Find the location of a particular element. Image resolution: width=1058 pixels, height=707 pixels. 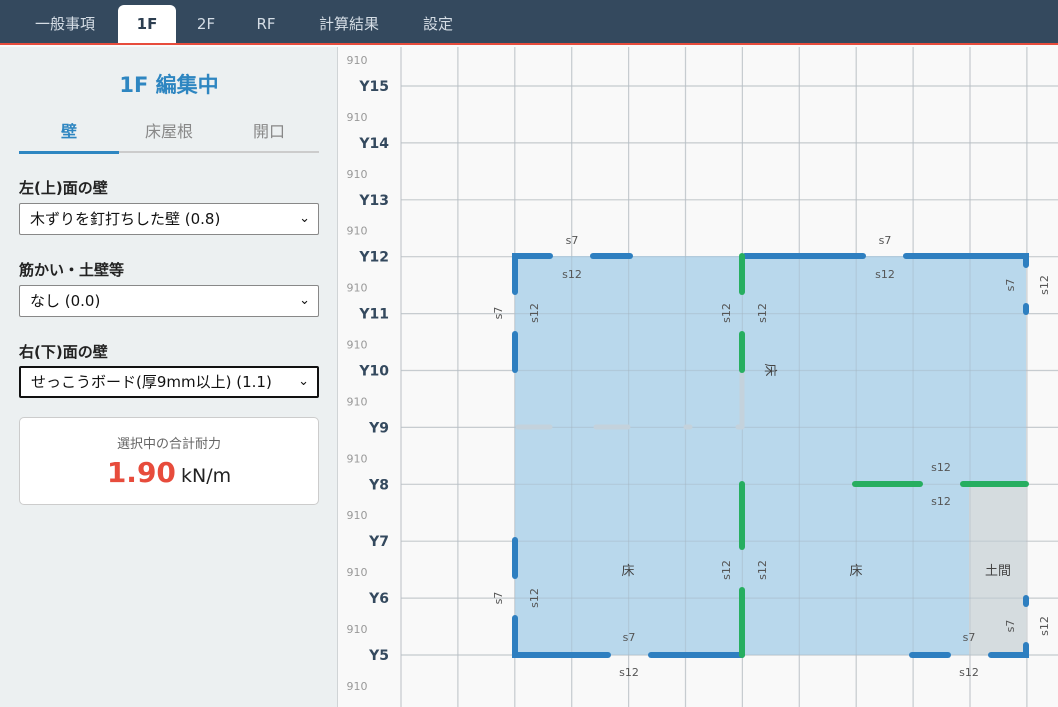

row-label: Y5 is located at coordinates (378, 656).